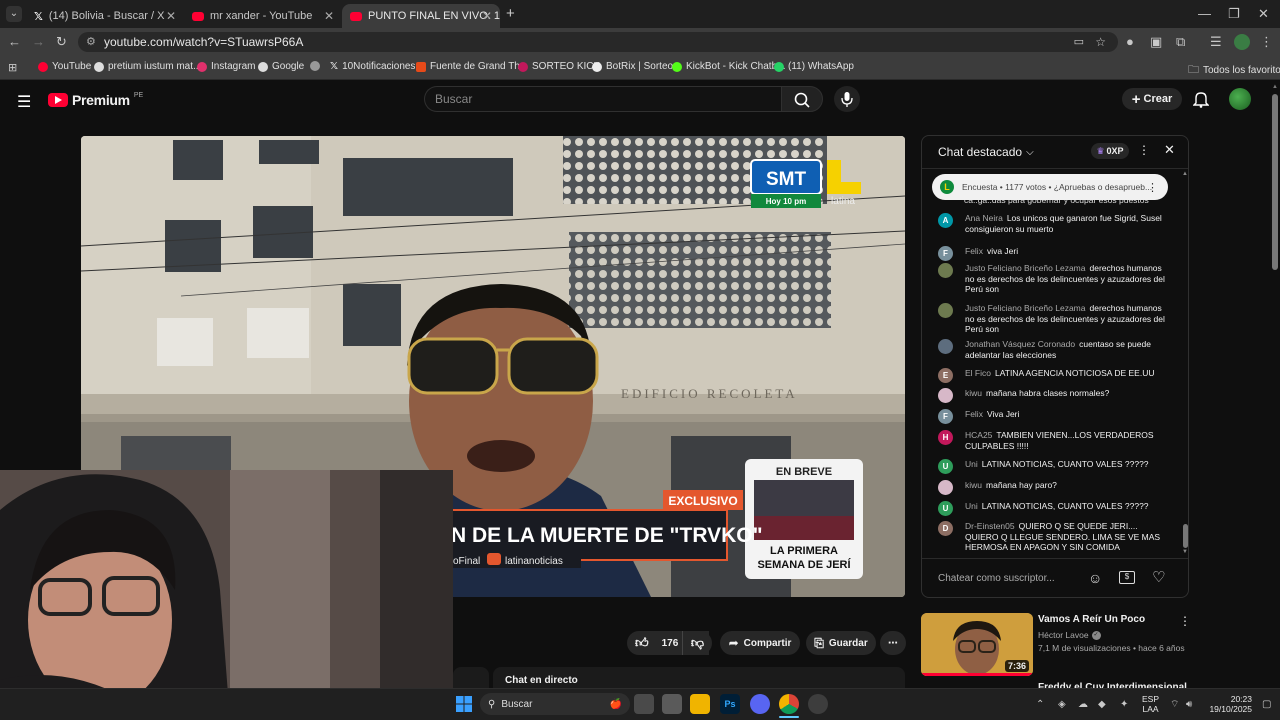 This screenshot has width=1280, height=720. I want to click on bookmark-instagram: Instagram, so click(226, 66).